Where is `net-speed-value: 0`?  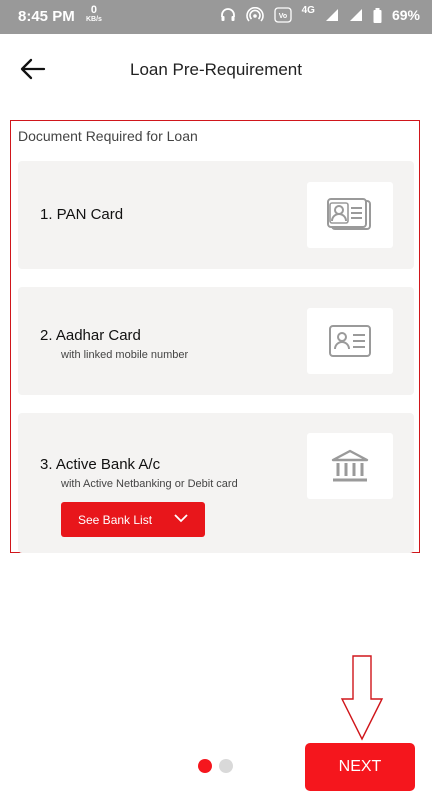 net-speed-value: 0 is located at coordinates (94, 10).